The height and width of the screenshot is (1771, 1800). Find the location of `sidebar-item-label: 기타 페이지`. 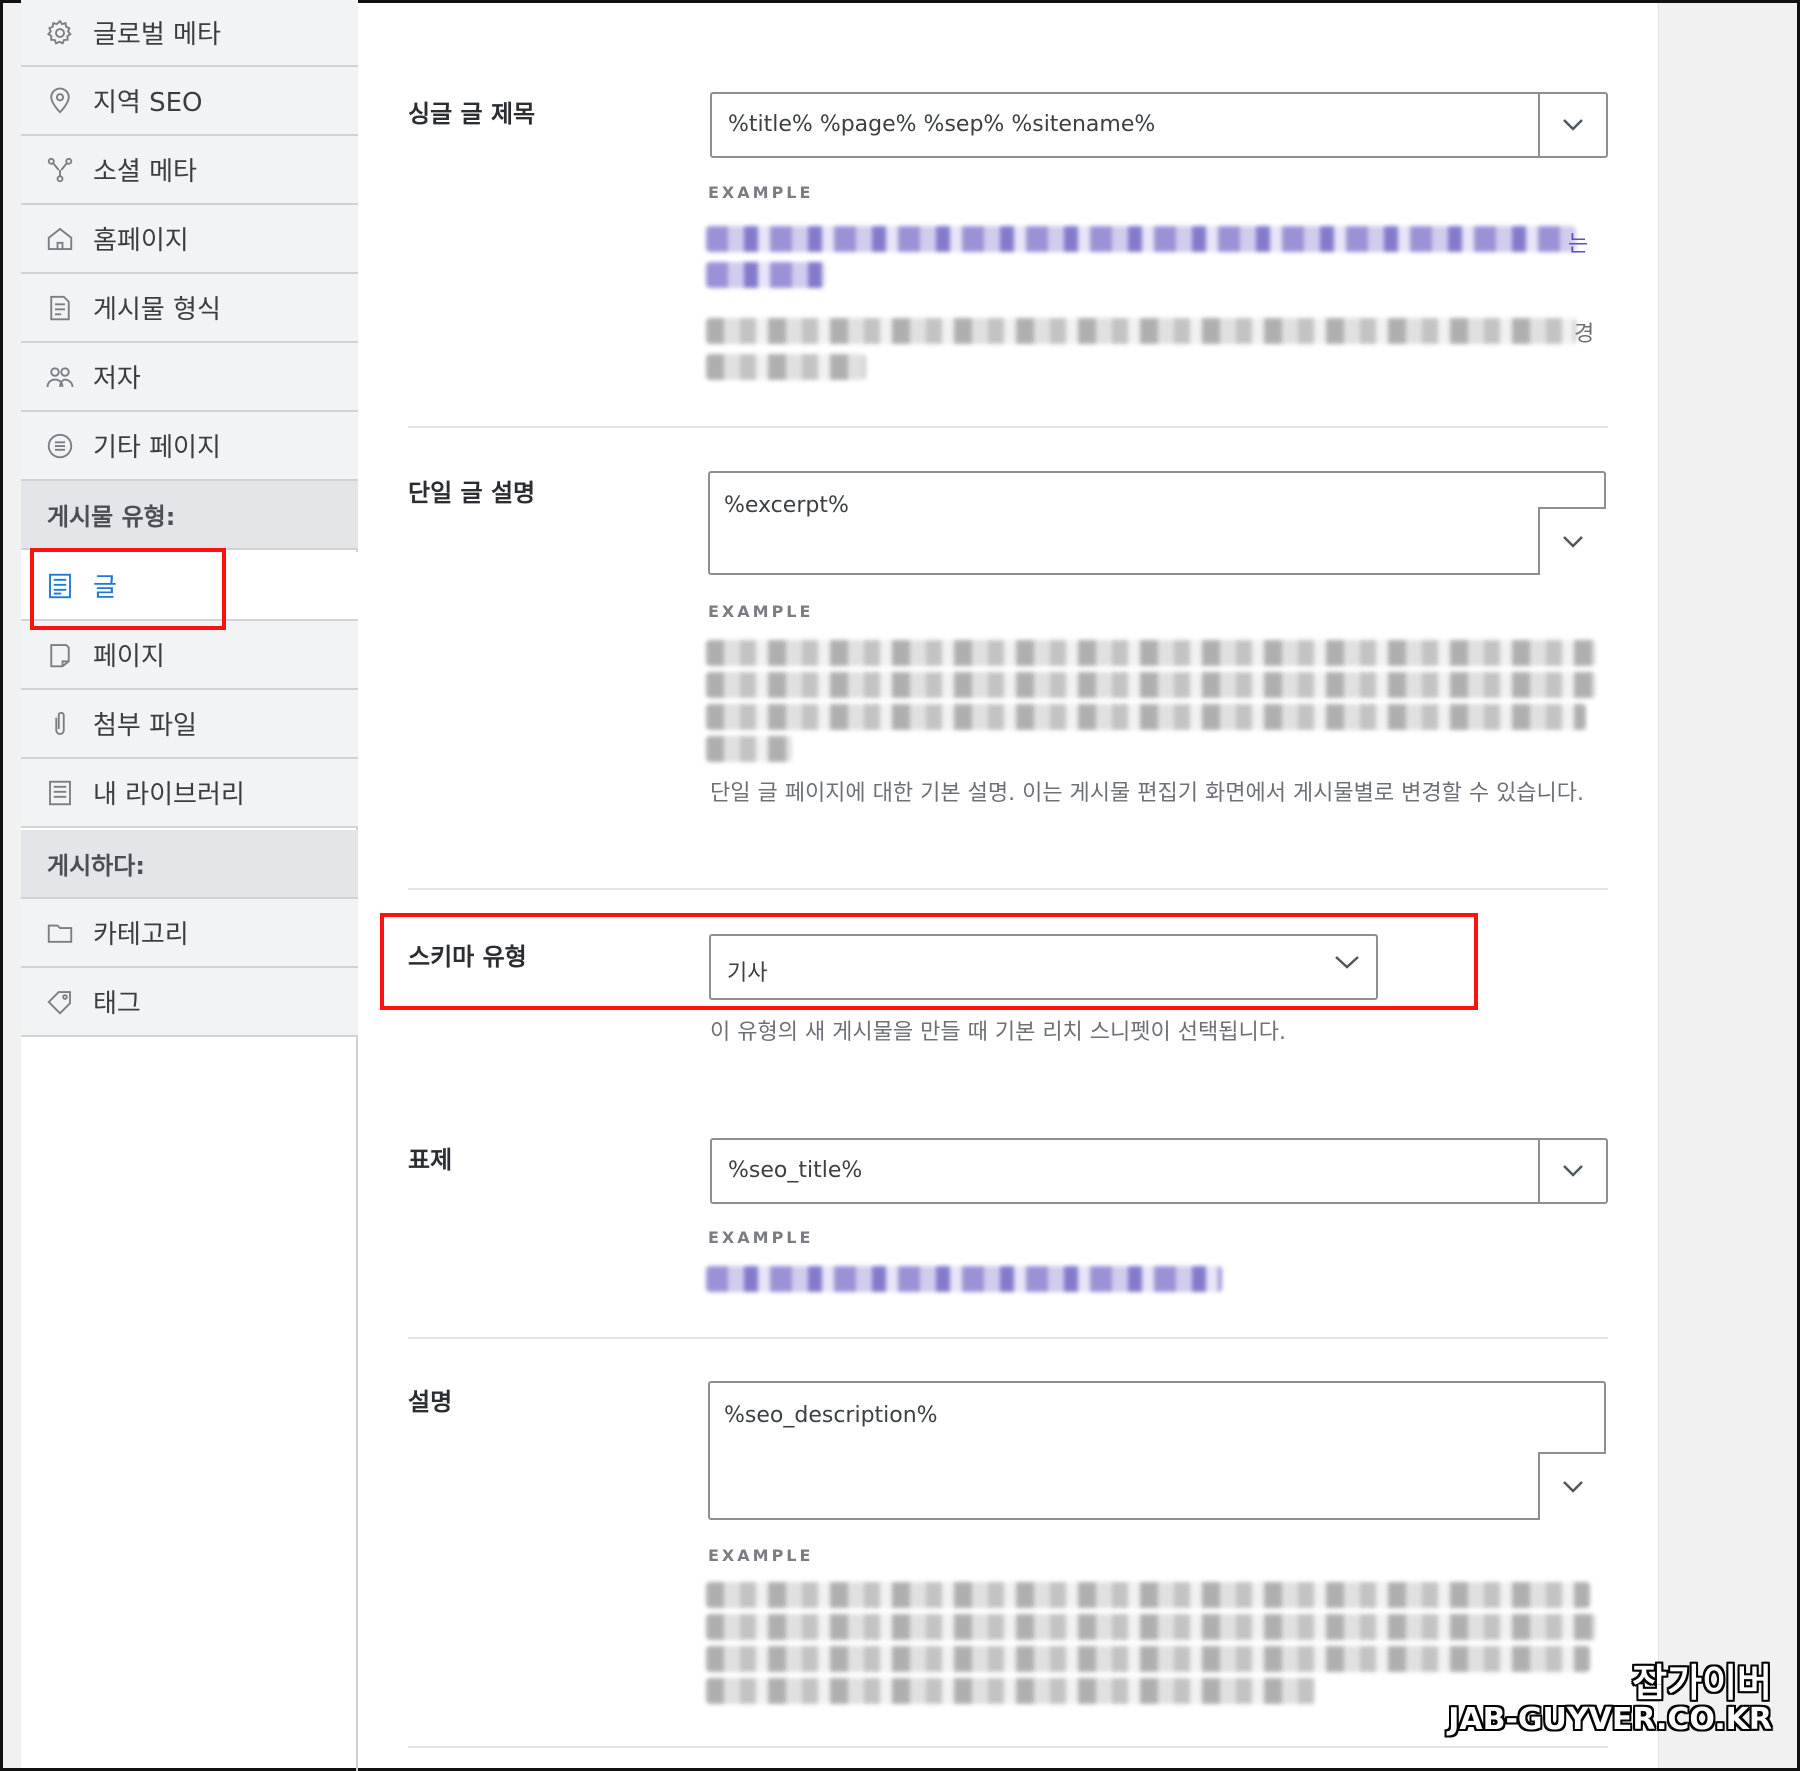

sidebar-item-label: 기타 페이지 is located at coordinates (157, 448).